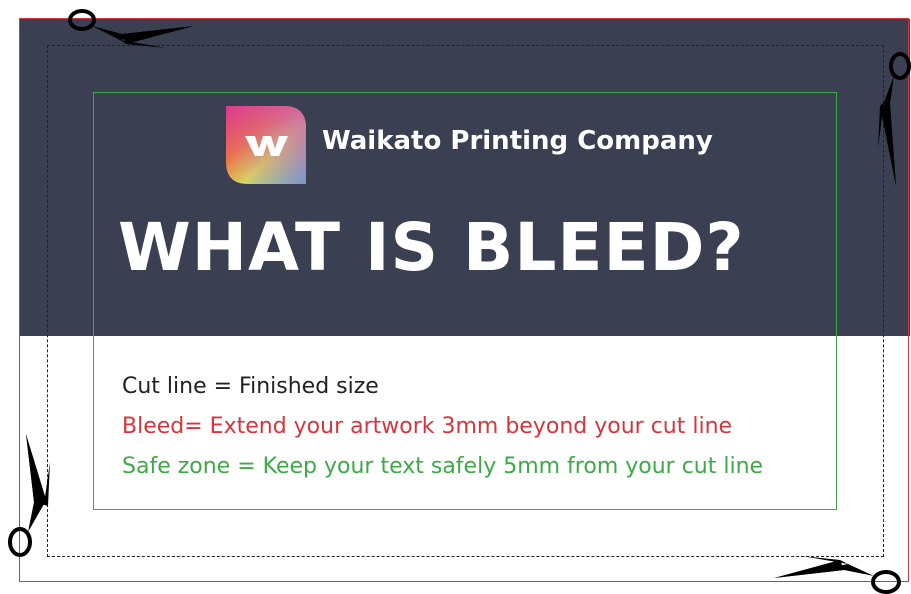 The image size is (911, 594). What do you see at coordinates (517, 141) in the screenshot?
I see `company-name: Waikato Printing Company` at bounding box center [517, 141].